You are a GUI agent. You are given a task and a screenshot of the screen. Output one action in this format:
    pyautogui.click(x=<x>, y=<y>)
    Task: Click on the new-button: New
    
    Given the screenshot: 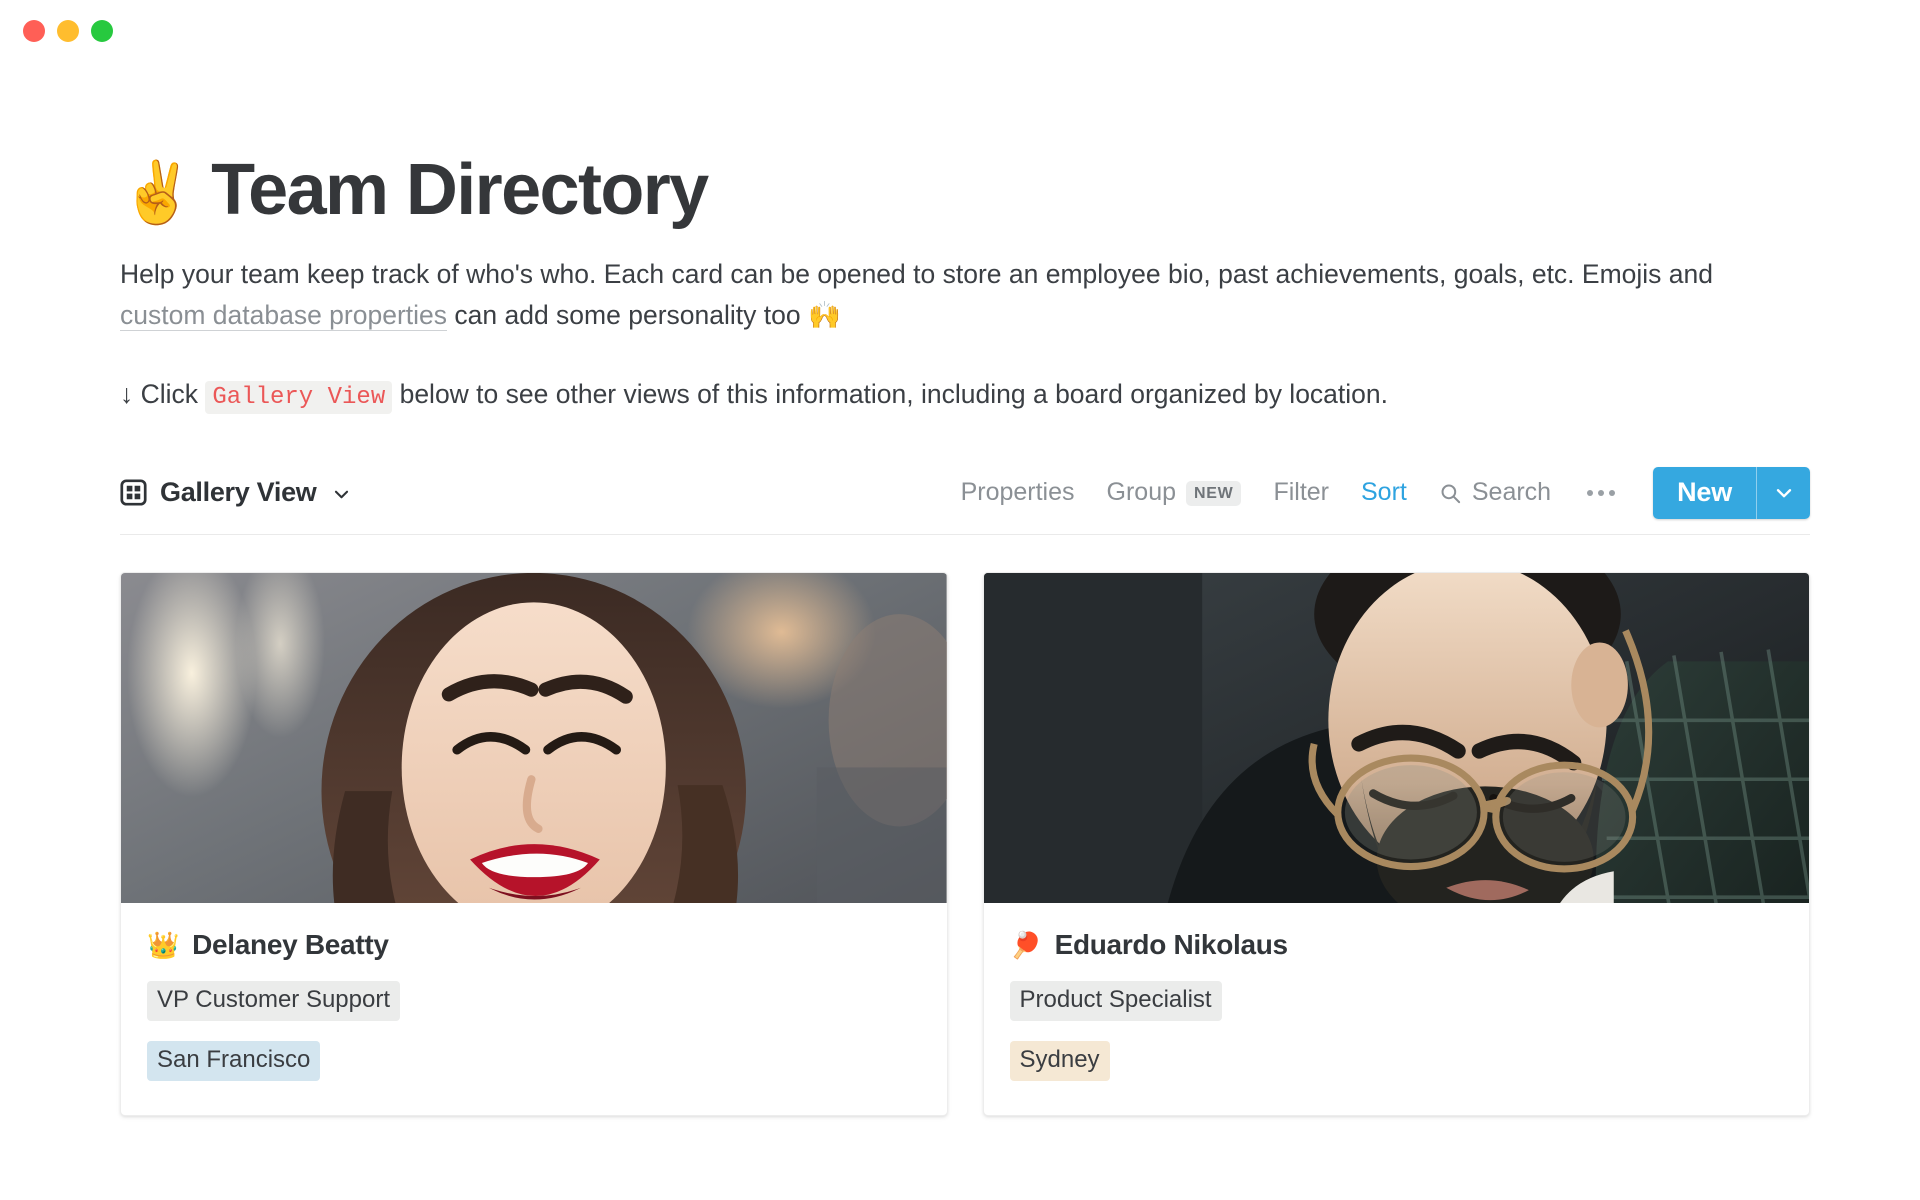 What is the action you would take?
    pyautogui.click(x=1704, y=492)
    